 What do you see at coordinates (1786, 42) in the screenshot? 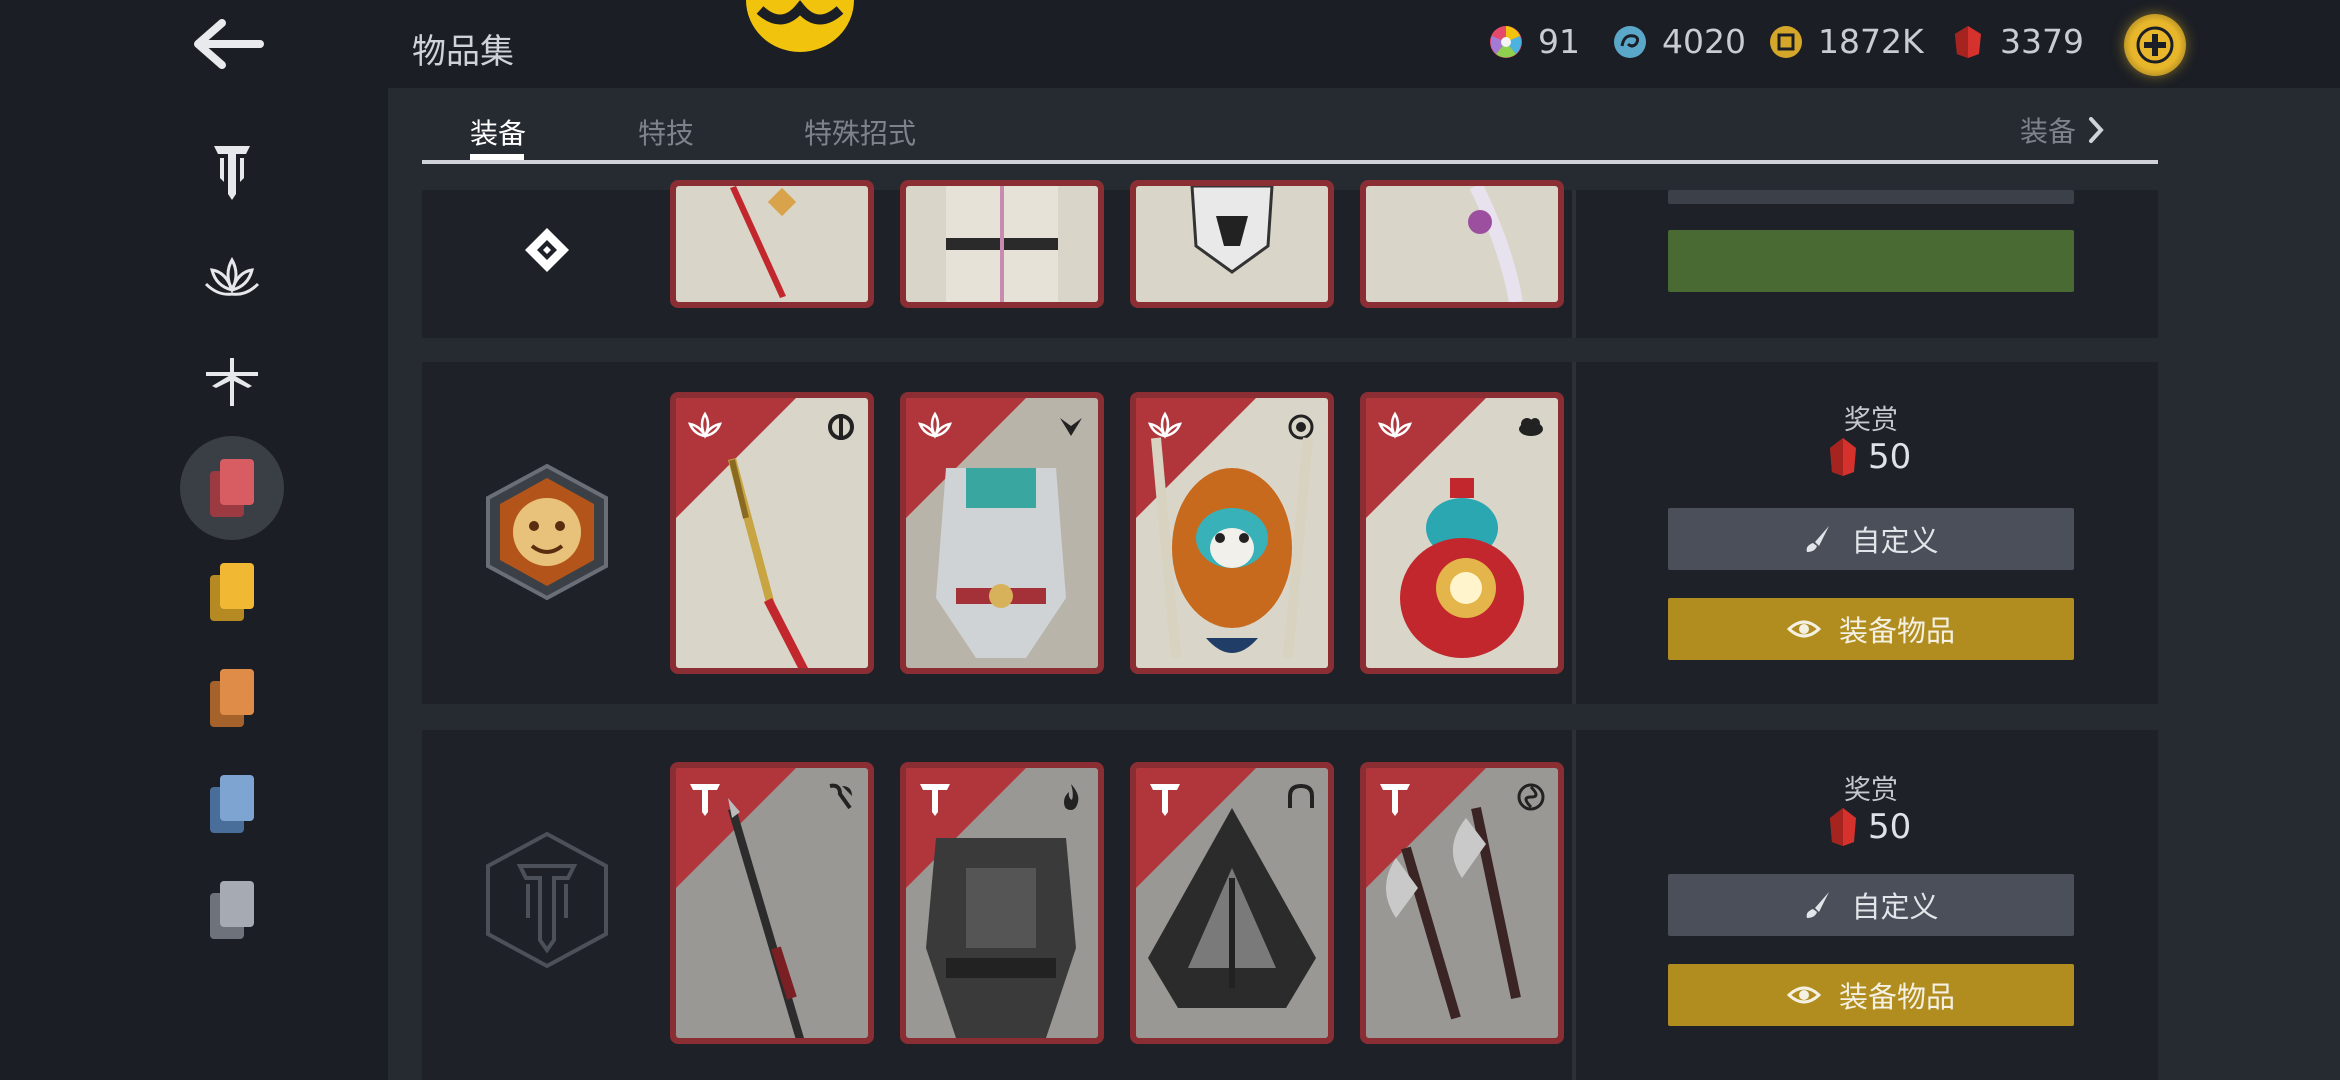
I see `steel-coin-icon` at bounding box center [1786, 42].